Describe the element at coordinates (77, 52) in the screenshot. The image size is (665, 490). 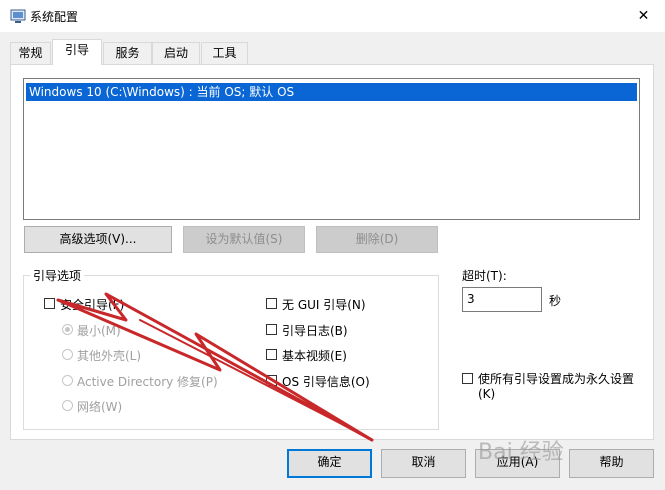
I see `tab-boot: 引导` at that location.